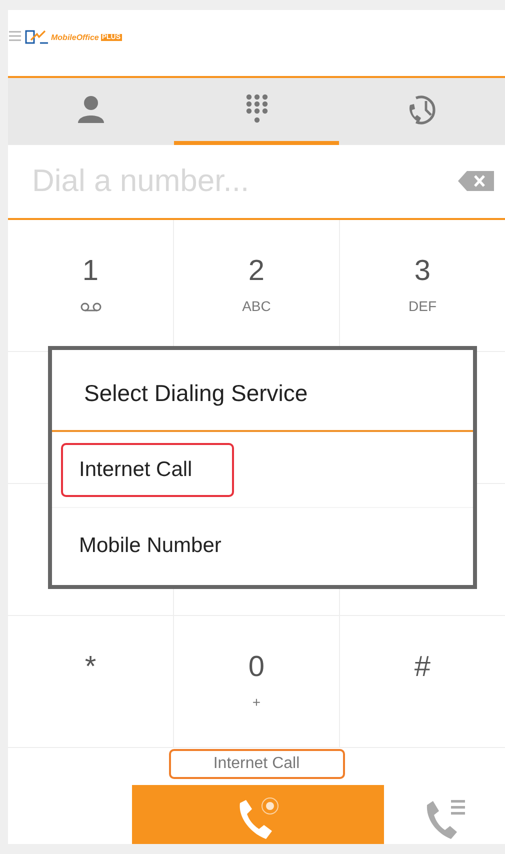 This screenshot has width=505, height=854. Describe the element at coordinates (262, 391) in the screenshot. I see `dialog-title: Select Dialing Service` at that location.